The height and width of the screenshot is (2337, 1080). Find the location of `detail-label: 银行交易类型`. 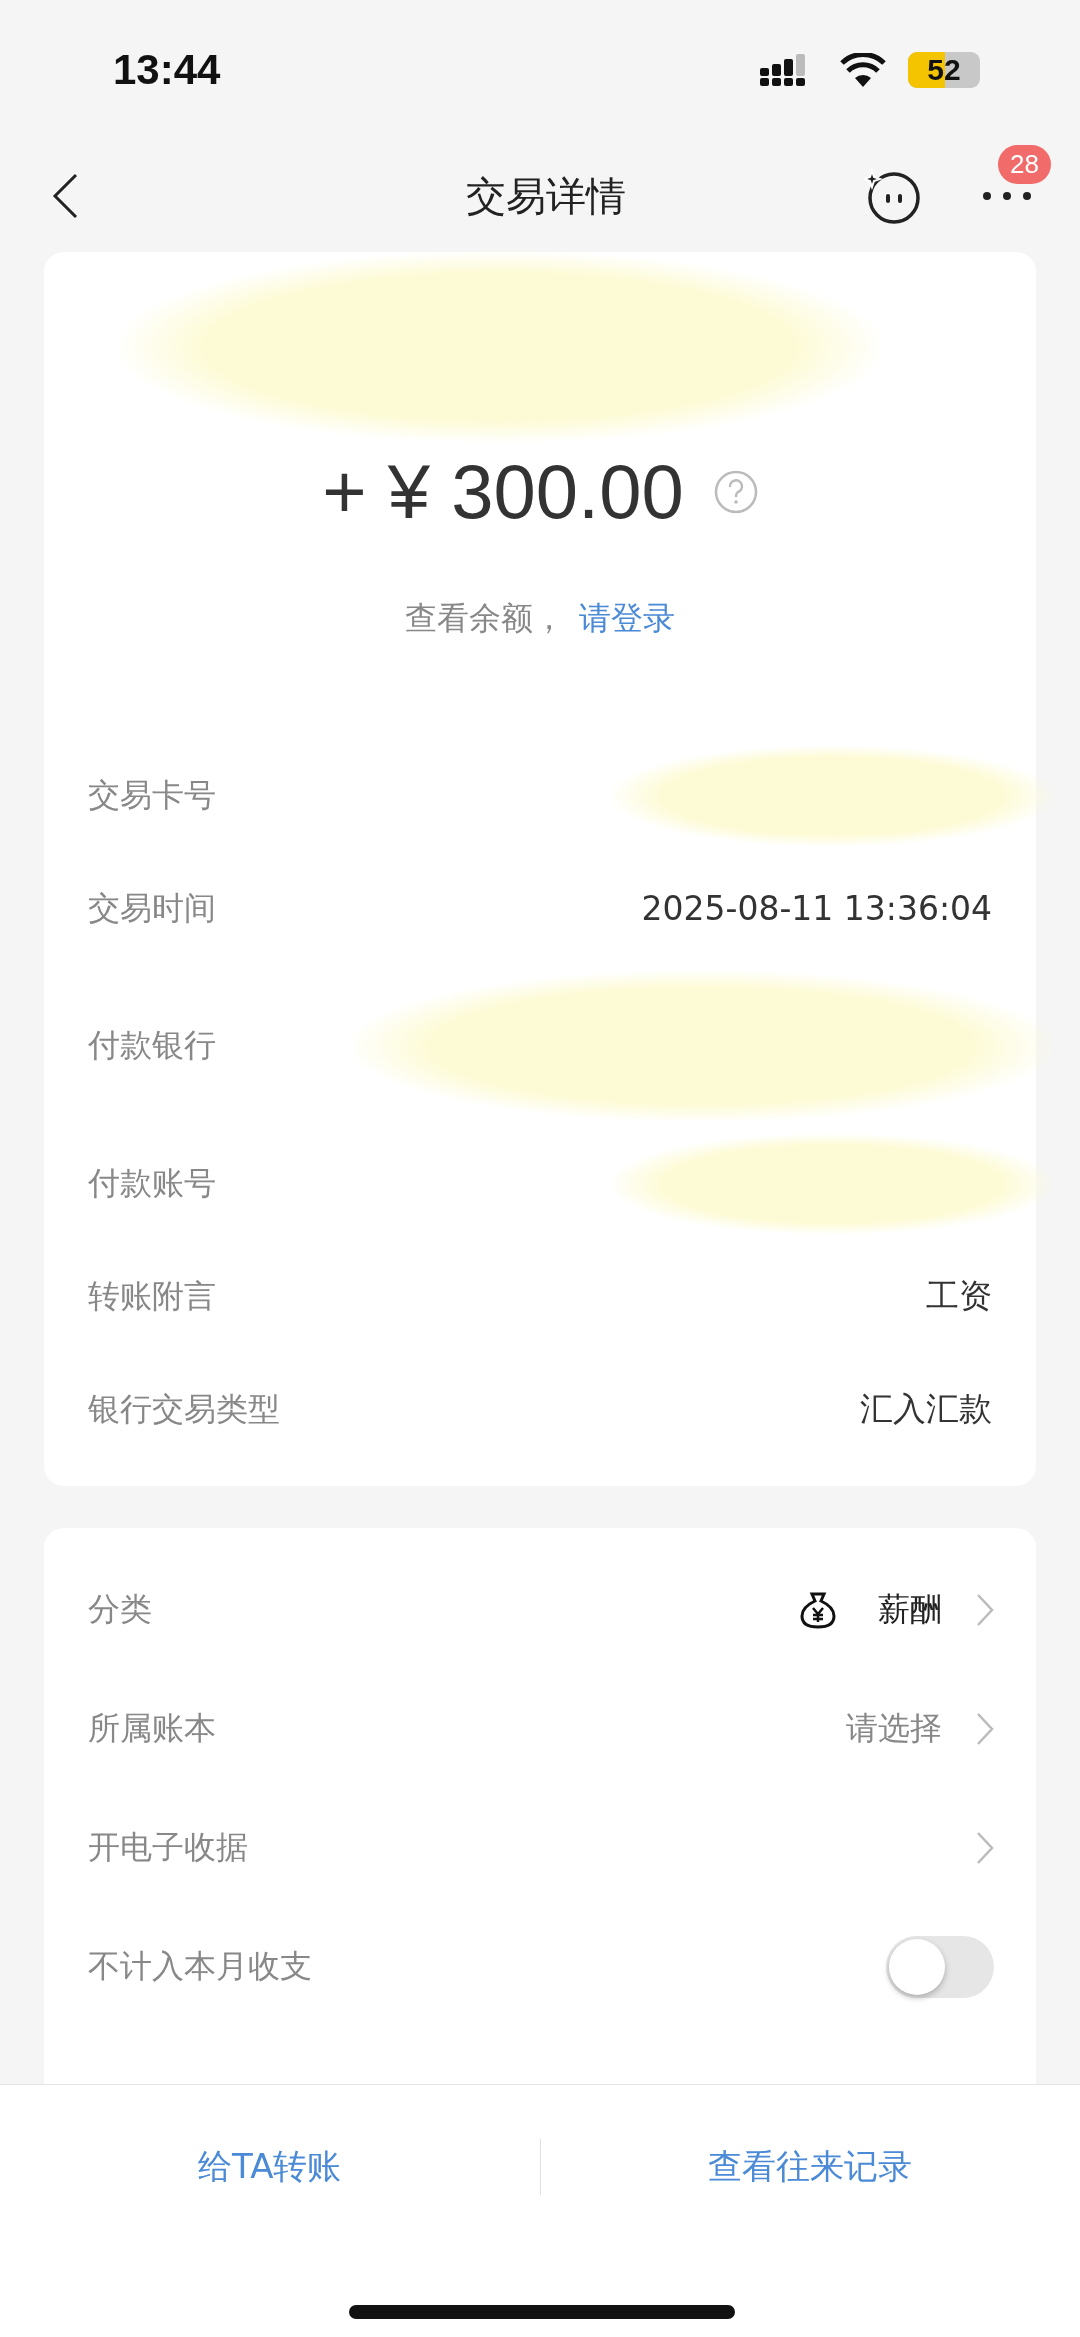

detail-label: 银行交易类型 is located at coordinates (184, 1409).